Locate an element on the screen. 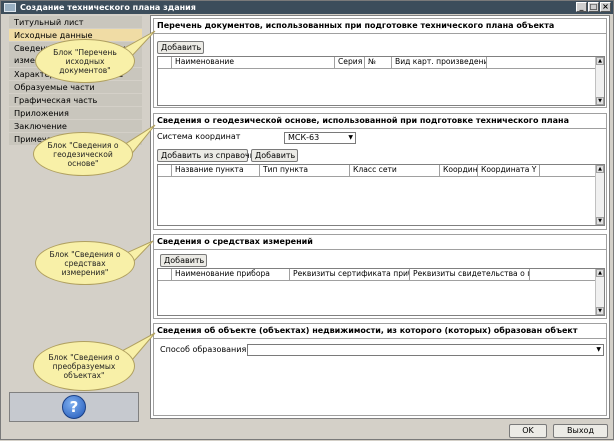  callout-objects: Блок "Сведения о преобразуемых объектах" is located at coordinates (84, 366).